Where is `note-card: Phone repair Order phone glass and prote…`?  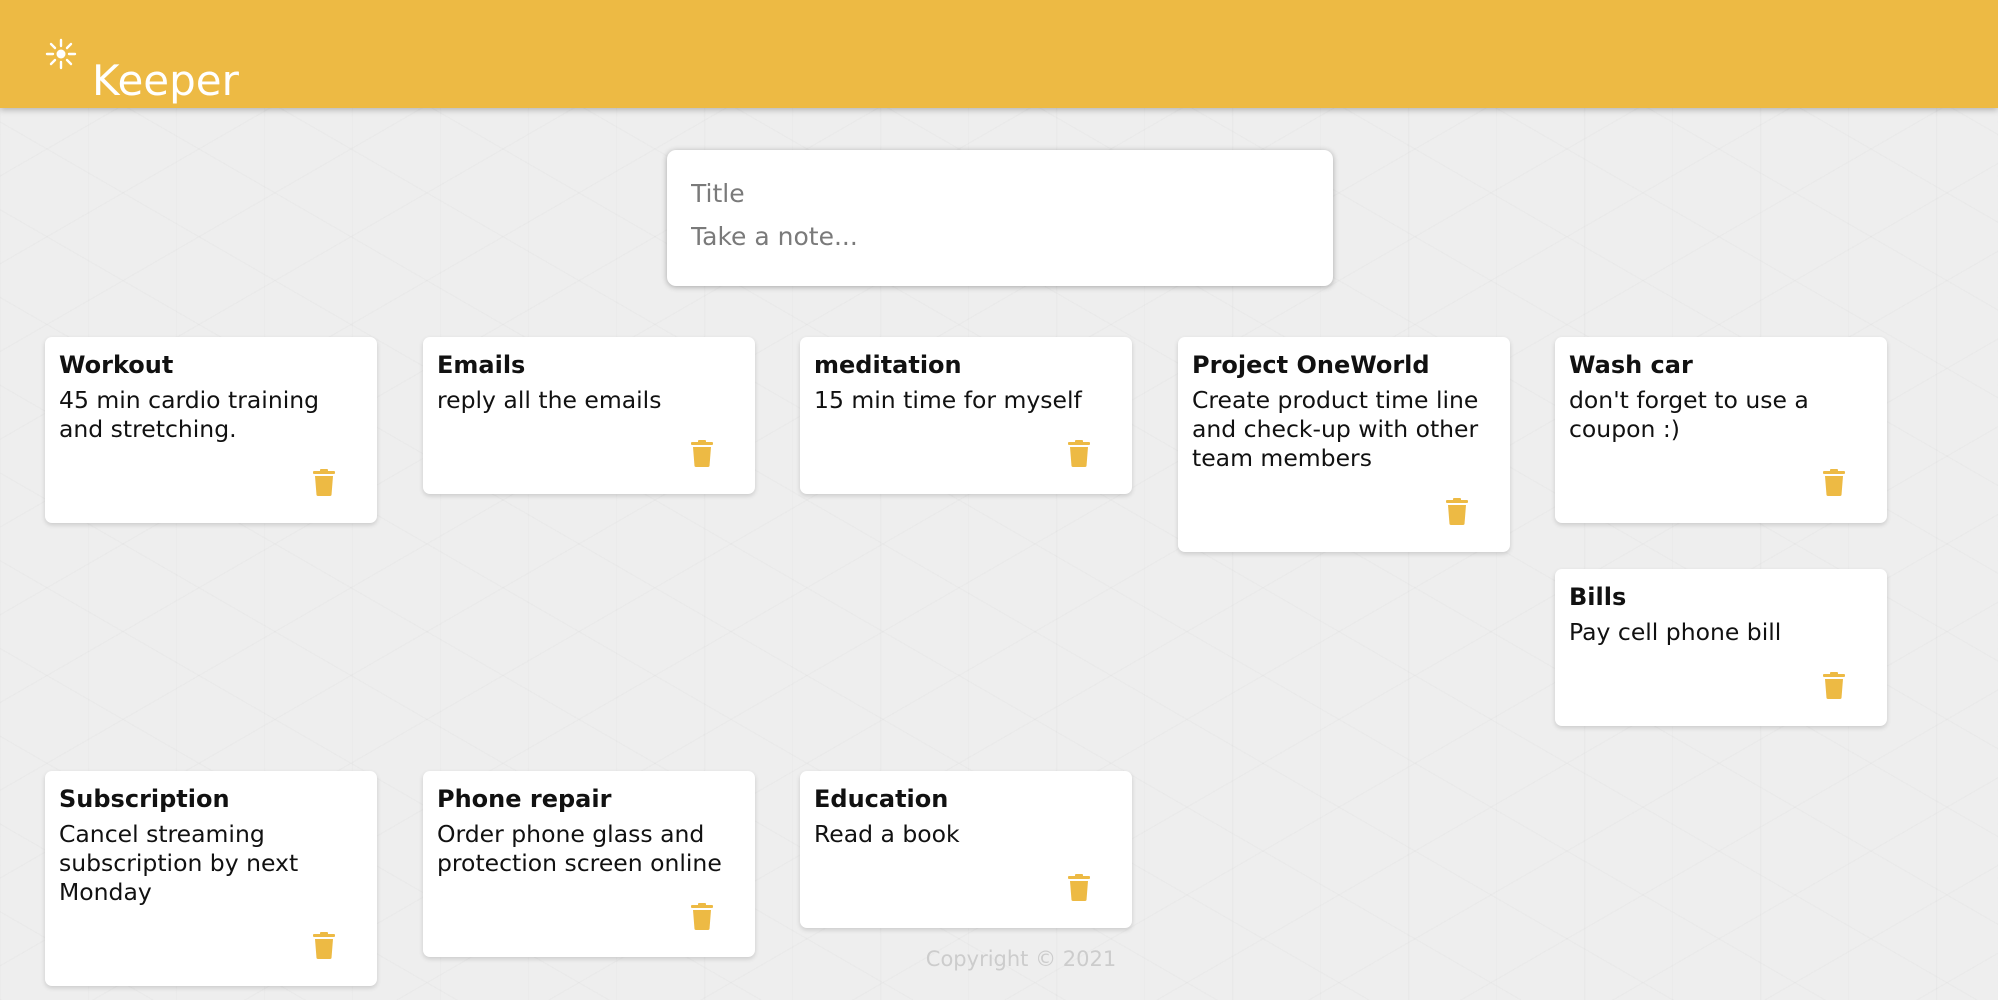
note-card: Phone repair Order phone glass and prote… is located at coordinates (589, 864).